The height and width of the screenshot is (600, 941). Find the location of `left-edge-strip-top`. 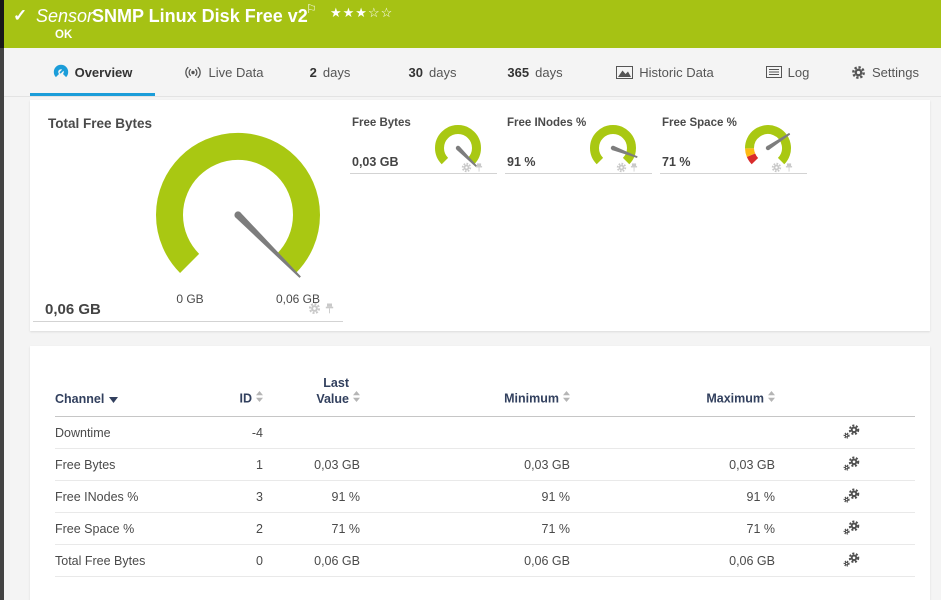

left-edge-strip-top is located at coordinates (2, 24).